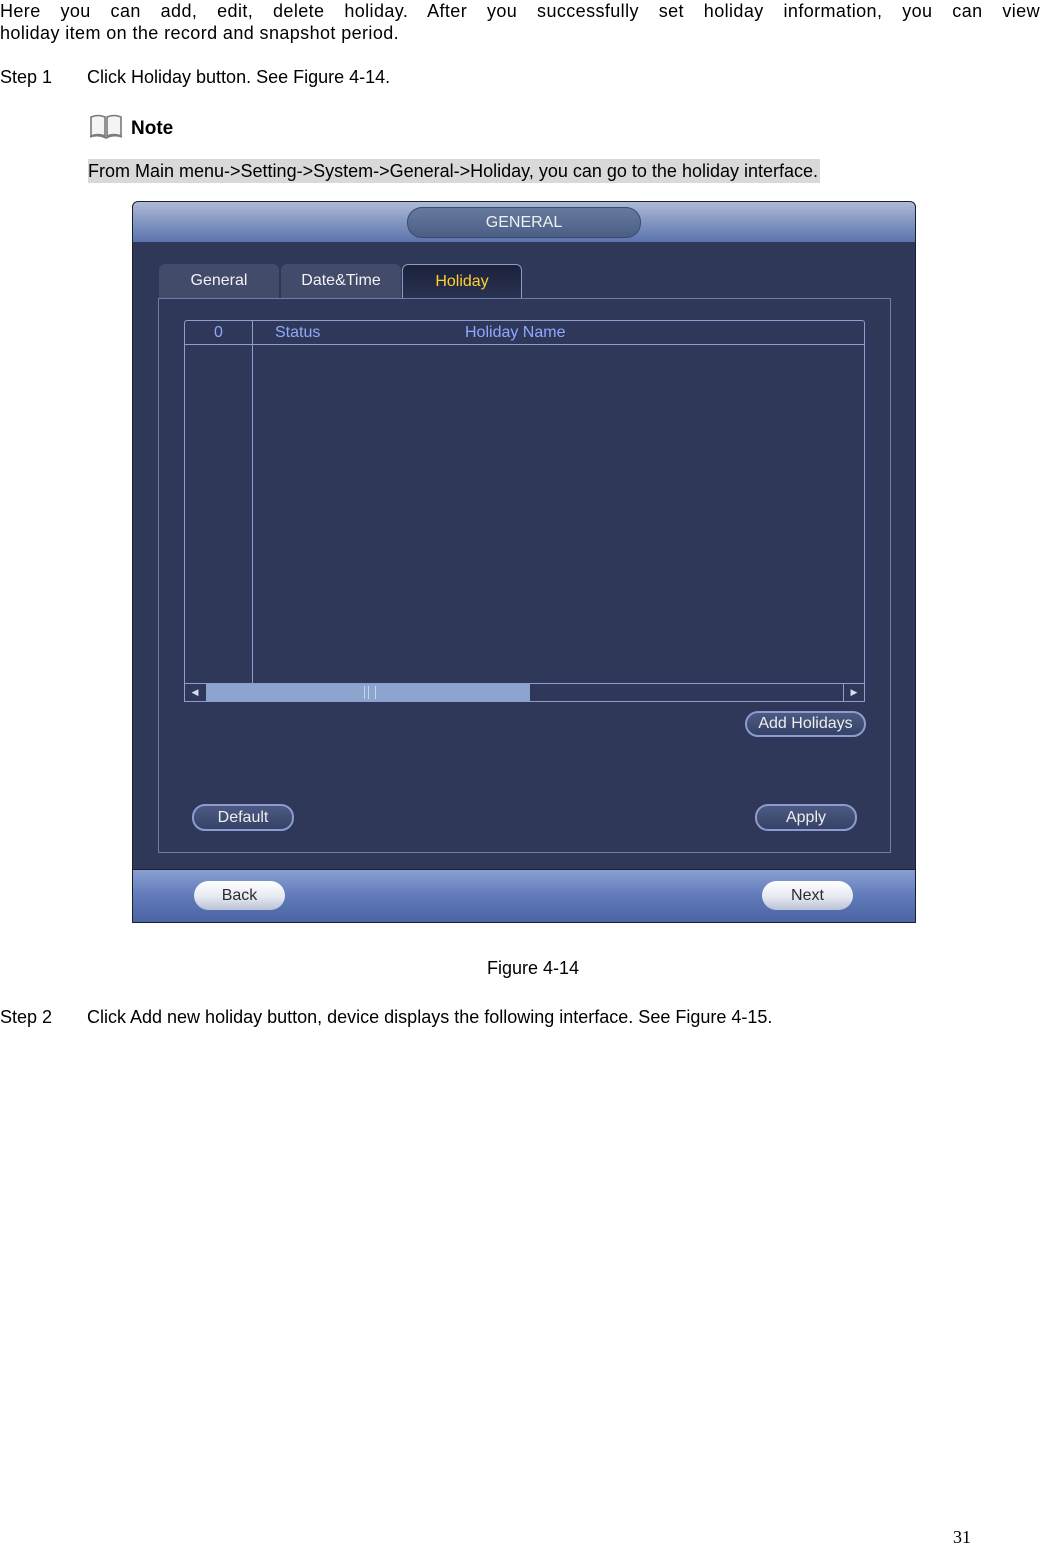  I want to click on header-count: 0, so click(218, 332).